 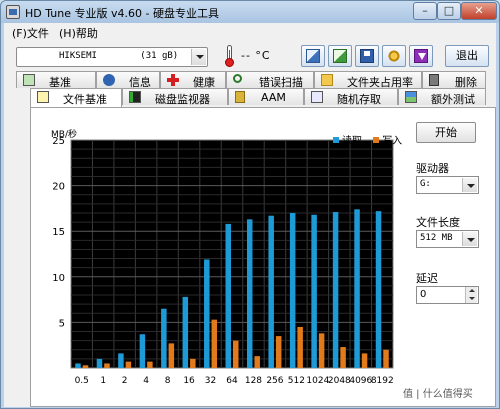 I want to click on tab-erase: 删除, so click(x=454, y=80).